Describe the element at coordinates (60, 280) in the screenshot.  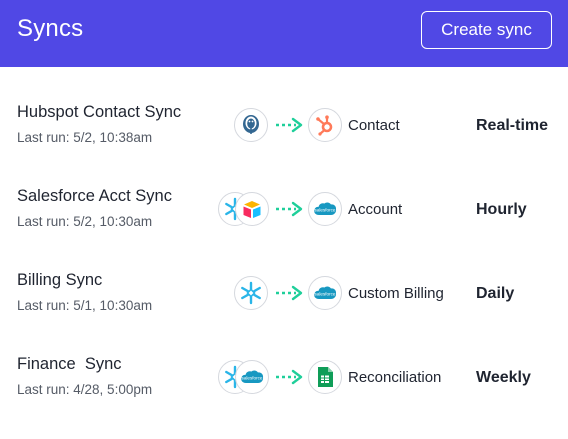
I see `sync-name: Billing Sync` at that location.